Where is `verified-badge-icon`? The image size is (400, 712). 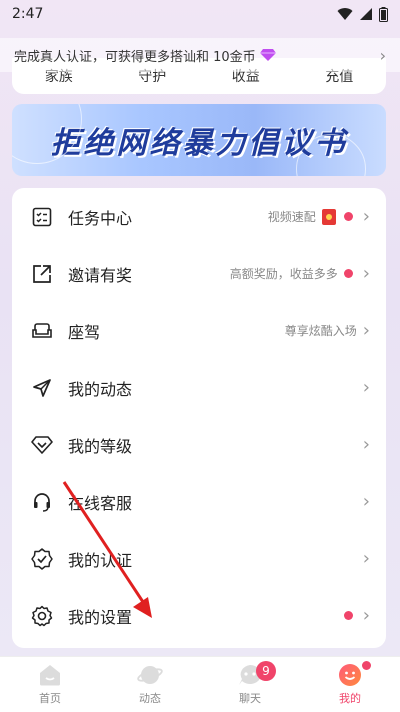 verified-badge-icon is located at coordinates (42, 559).